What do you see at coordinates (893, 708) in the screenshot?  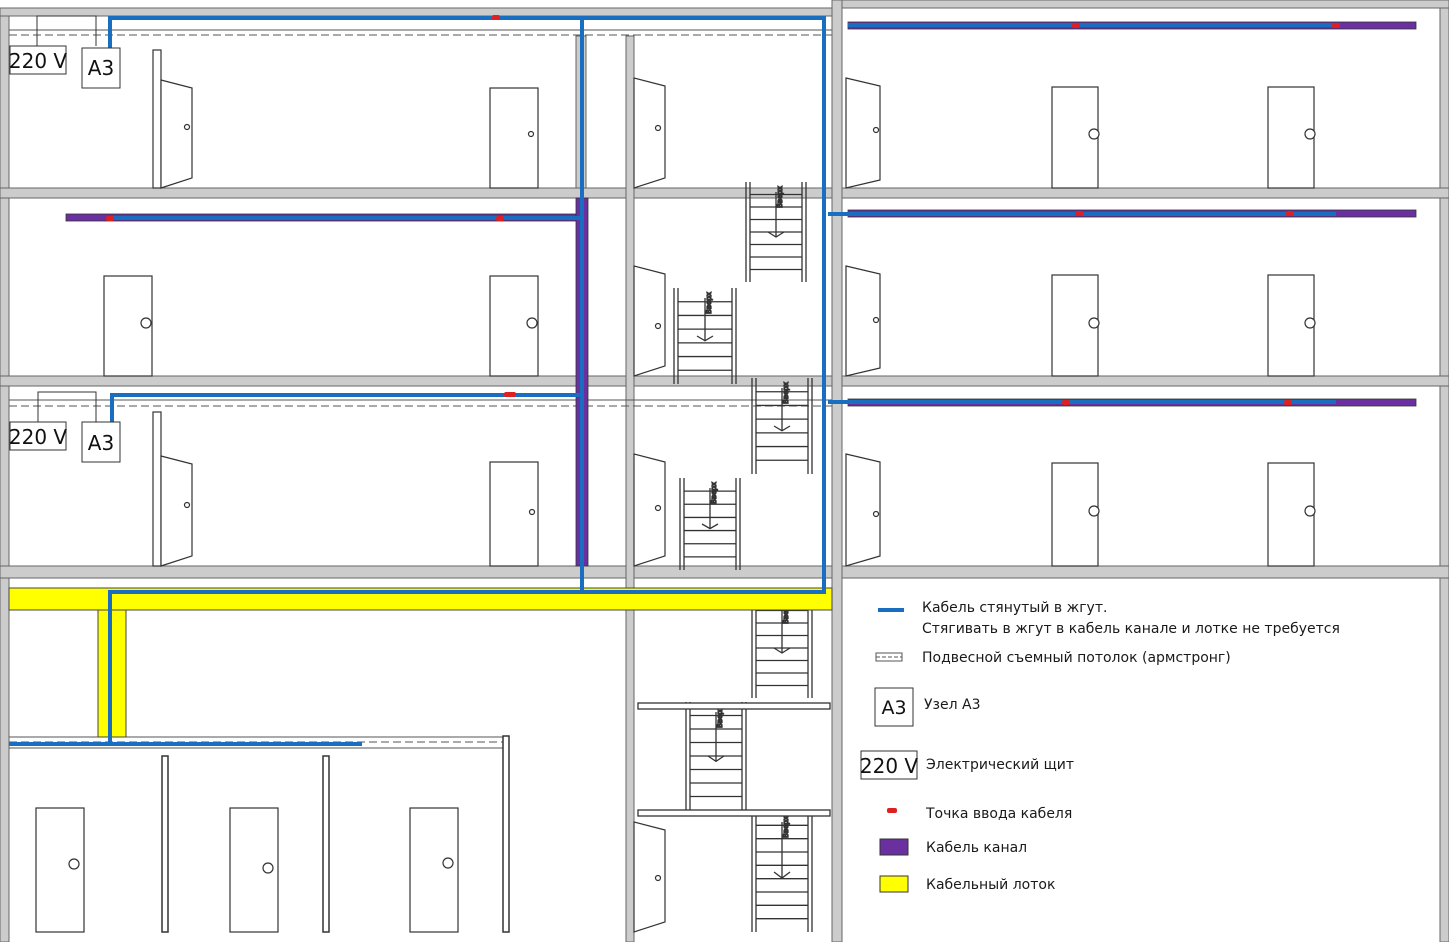 I see `legend-node-box-label: A3` at bounding box center [893, 708].